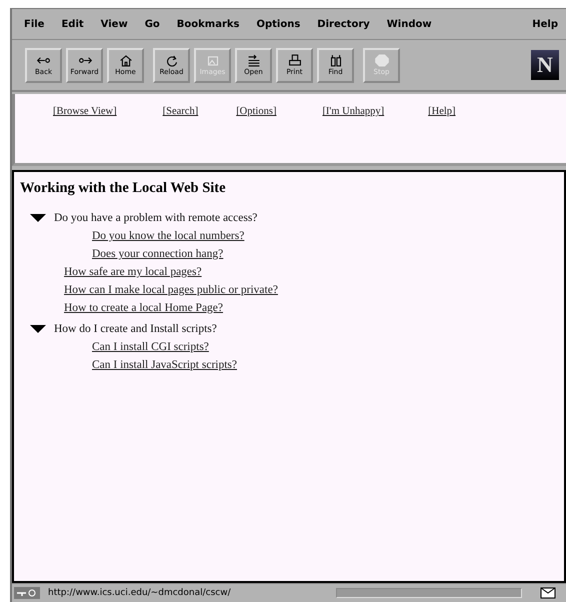 The image size is (566, 602). Describe the element at coordinates (353, 111) in the screenshot. I see `nav-link: [I'm Unhappy]` at that location.